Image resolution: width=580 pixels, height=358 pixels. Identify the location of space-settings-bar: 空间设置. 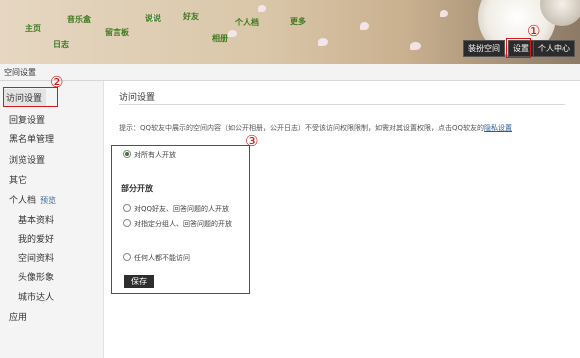
(290, 72).